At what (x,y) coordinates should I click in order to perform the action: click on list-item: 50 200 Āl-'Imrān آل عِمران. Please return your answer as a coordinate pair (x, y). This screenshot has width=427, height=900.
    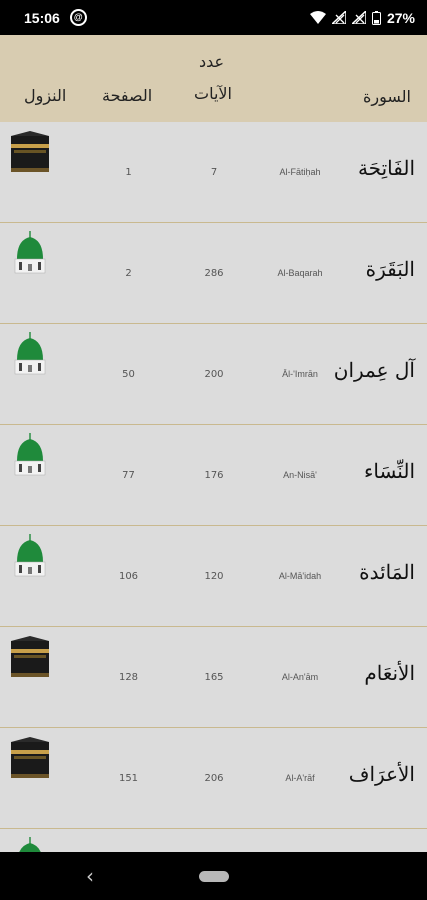
    Looking at the image, I should click on (213, 374).